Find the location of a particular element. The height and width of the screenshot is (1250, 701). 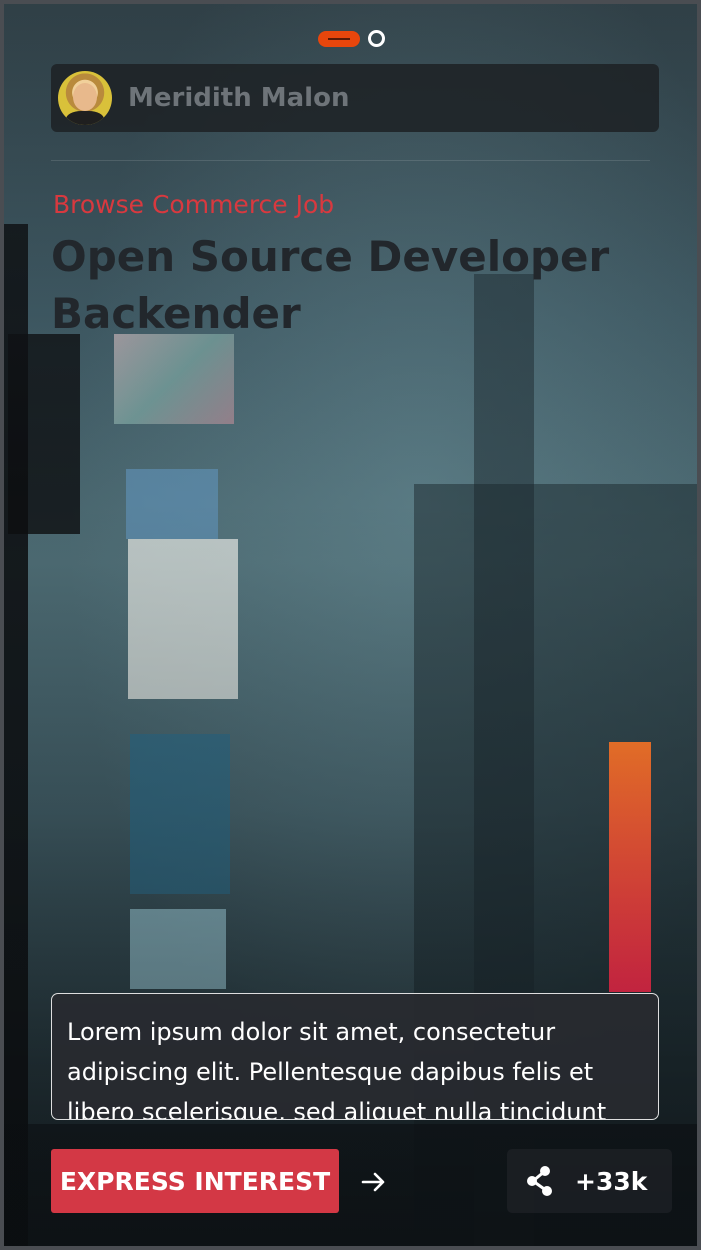

user-bar: Meridith Malon is located at coordinates (355, 98).